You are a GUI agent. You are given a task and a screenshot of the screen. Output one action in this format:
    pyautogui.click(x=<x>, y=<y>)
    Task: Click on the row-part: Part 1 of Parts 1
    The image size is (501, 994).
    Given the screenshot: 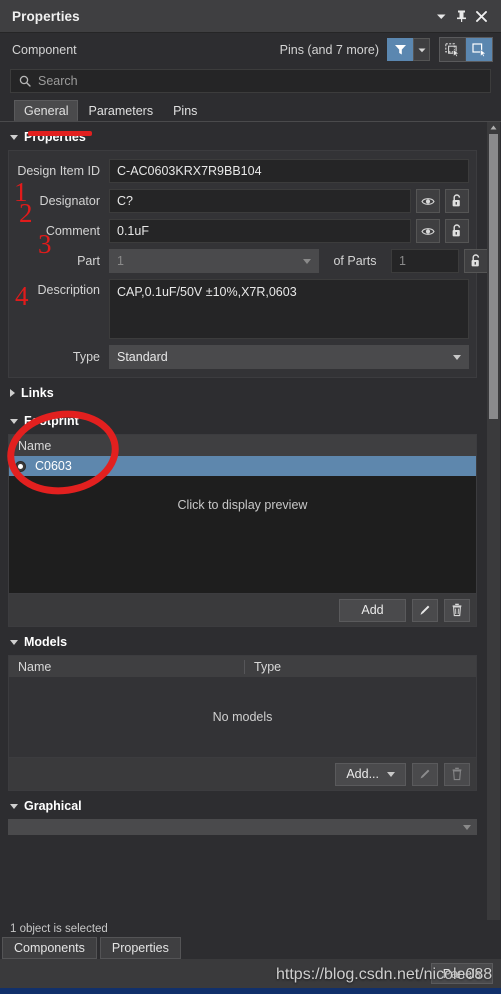 What is the action you would take?
    pyautogui.click(x=252, y=261)
    